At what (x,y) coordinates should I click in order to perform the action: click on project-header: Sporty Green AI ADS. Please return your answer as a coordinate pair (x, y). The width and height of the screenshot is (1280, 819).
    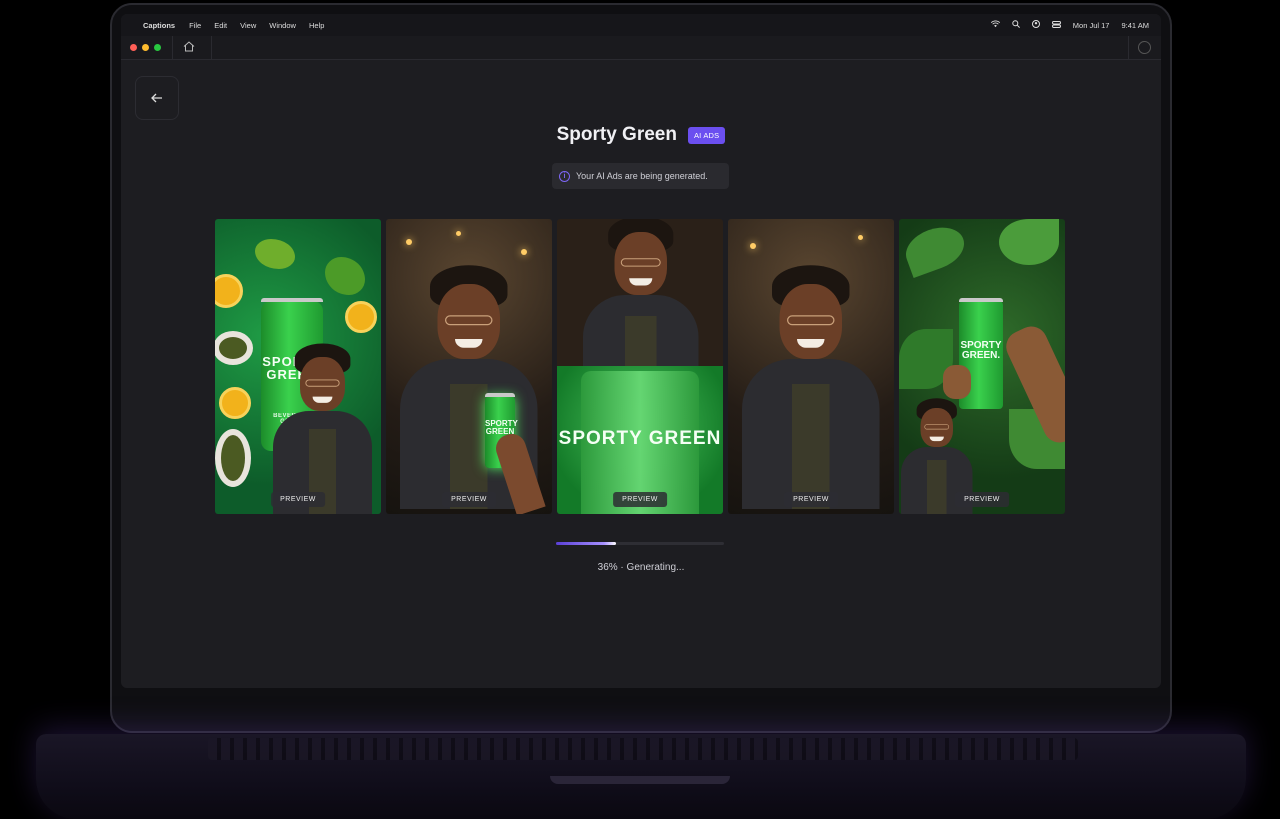
    Looking at the image, I should click on (641, 135).